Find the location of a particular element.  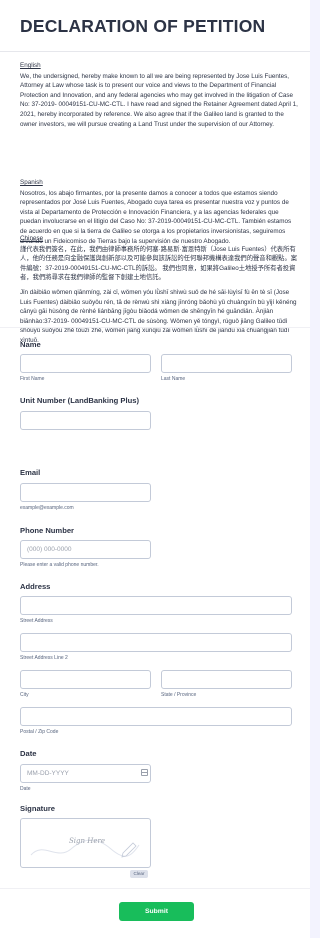

submit-button: Submit is located at coordinates (156, 911).